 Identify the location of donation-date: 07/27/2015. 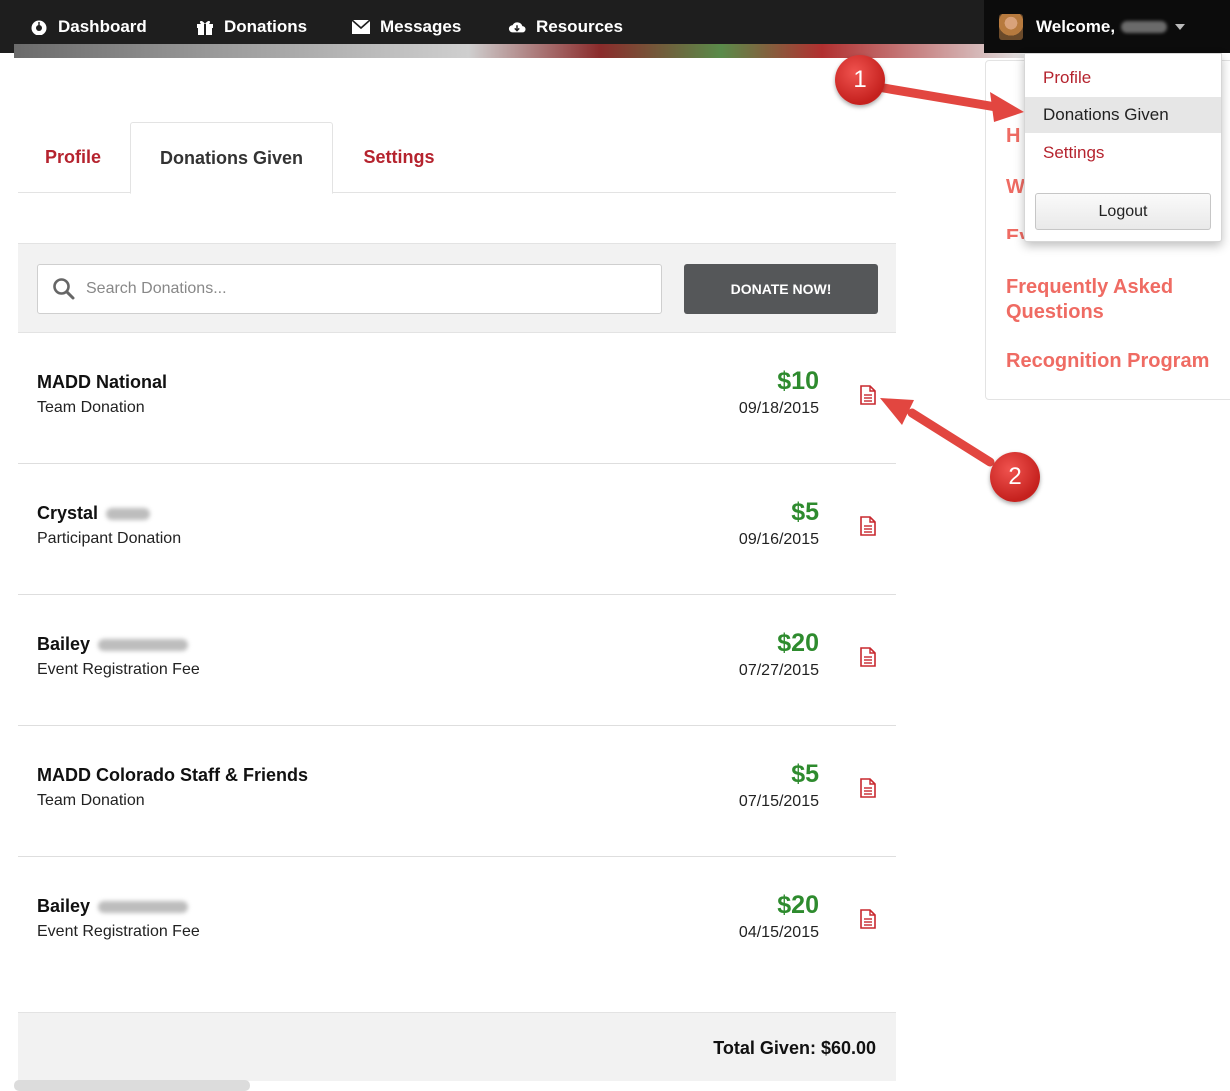
(778, 670).